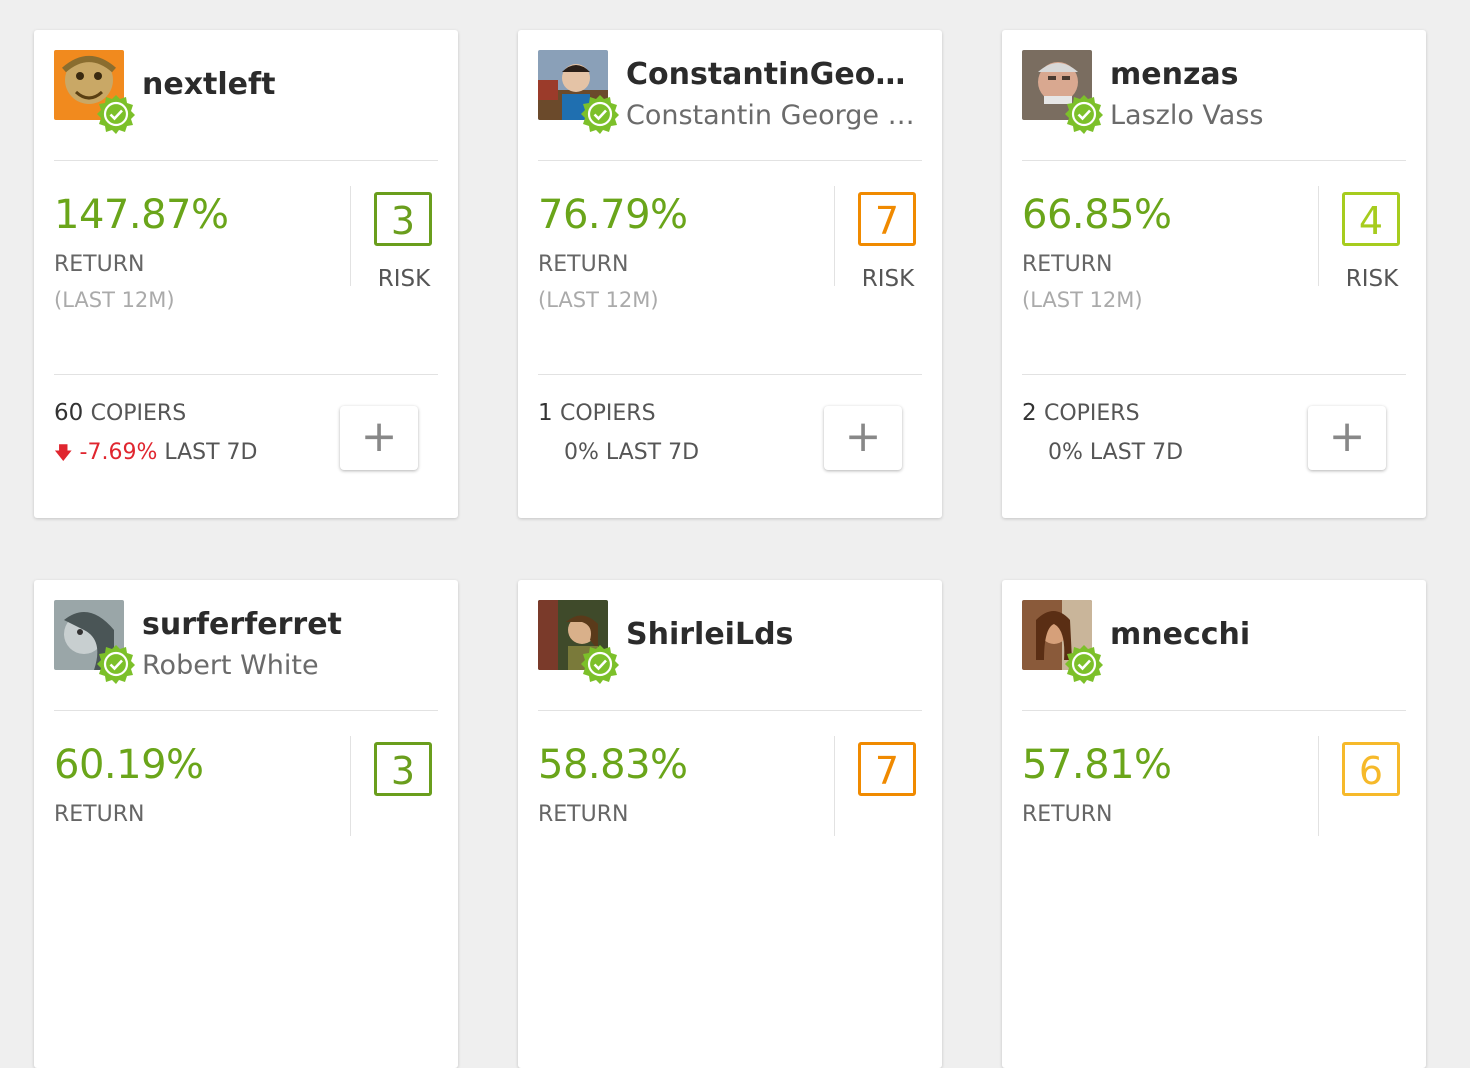 The width and height of the screenshot is (1470, 1068). I want to click on return-value: 76.79%, so click(613, 215).